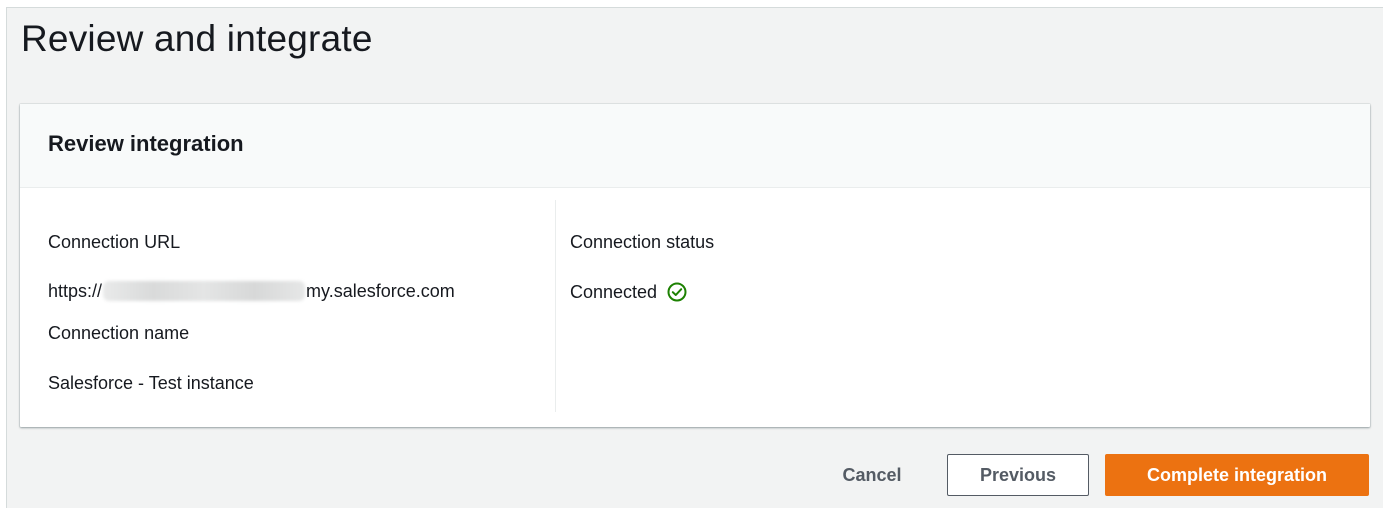 Image resolution: width=1383 pixels, height=508 pixels. I want to click on connection-status-value: Connected, so click(629, 292).